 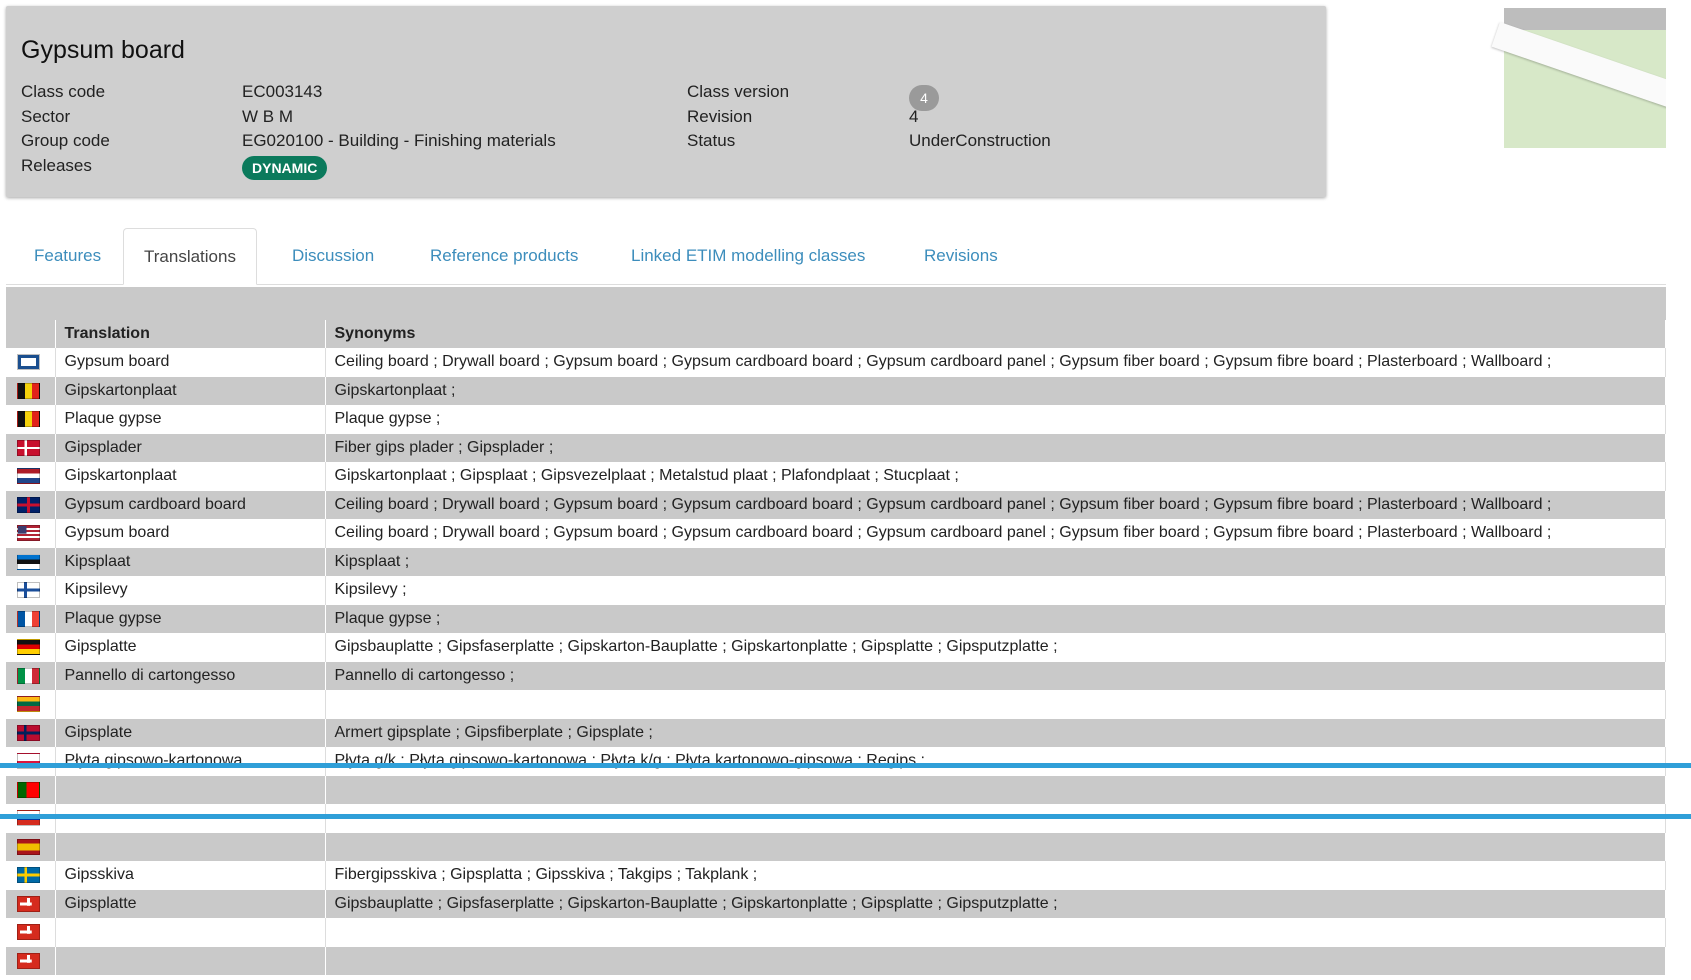 What do you see at coordinates (504, 255) in the screenshot?
I see `tab-reference-products: Reference products` at bounding box center [504, 255].